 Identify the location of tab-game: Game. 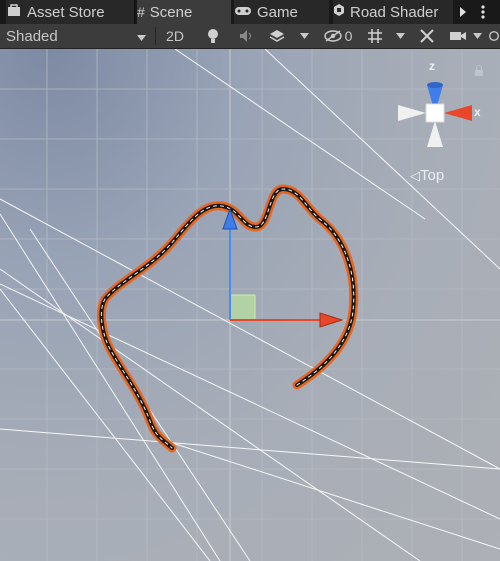
(281, 12).